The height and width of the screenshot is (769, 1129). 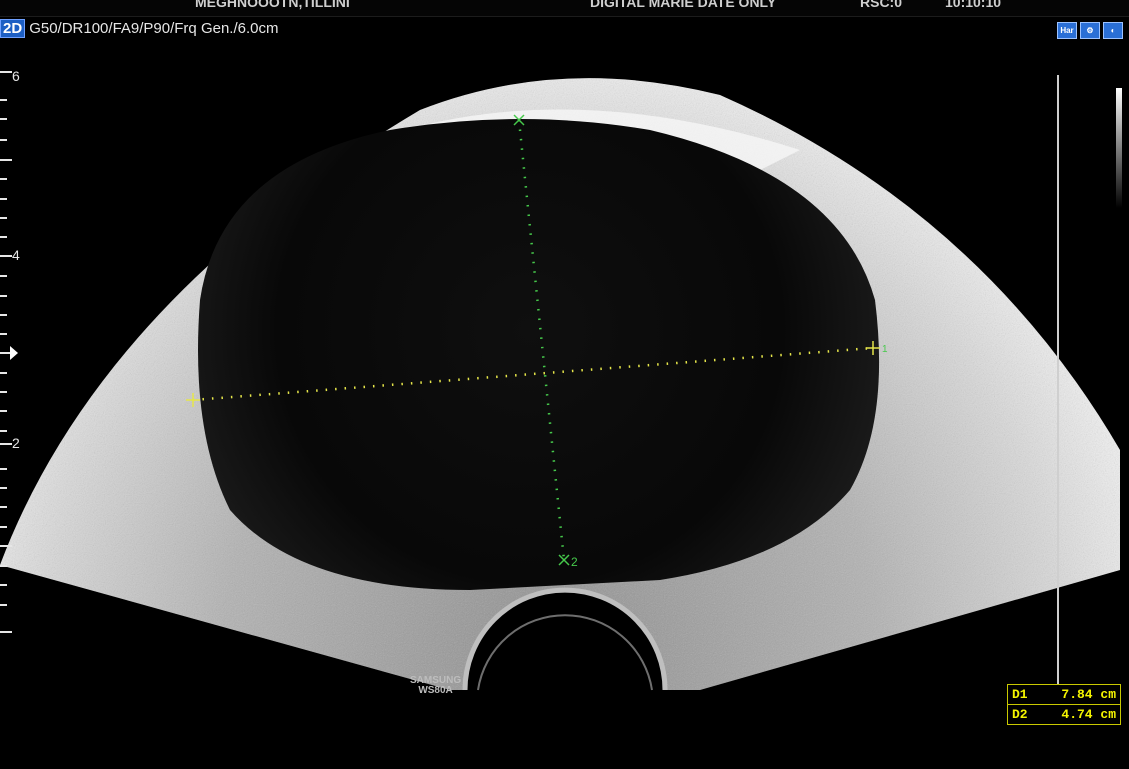 I want to click on model-name: WS80A, so click(x=435, y=690).